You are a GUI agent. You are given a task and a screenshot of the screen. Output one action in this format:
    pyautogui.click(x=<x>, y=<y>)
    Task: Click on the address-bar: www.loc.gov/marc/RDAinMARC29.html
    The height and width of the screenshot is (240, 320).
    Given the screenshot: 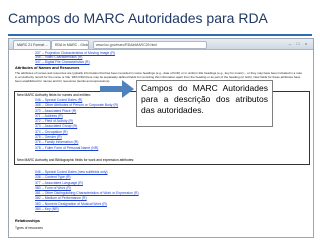 What is the action you would take?
    pyautogui.click(x=150, y=45)
    